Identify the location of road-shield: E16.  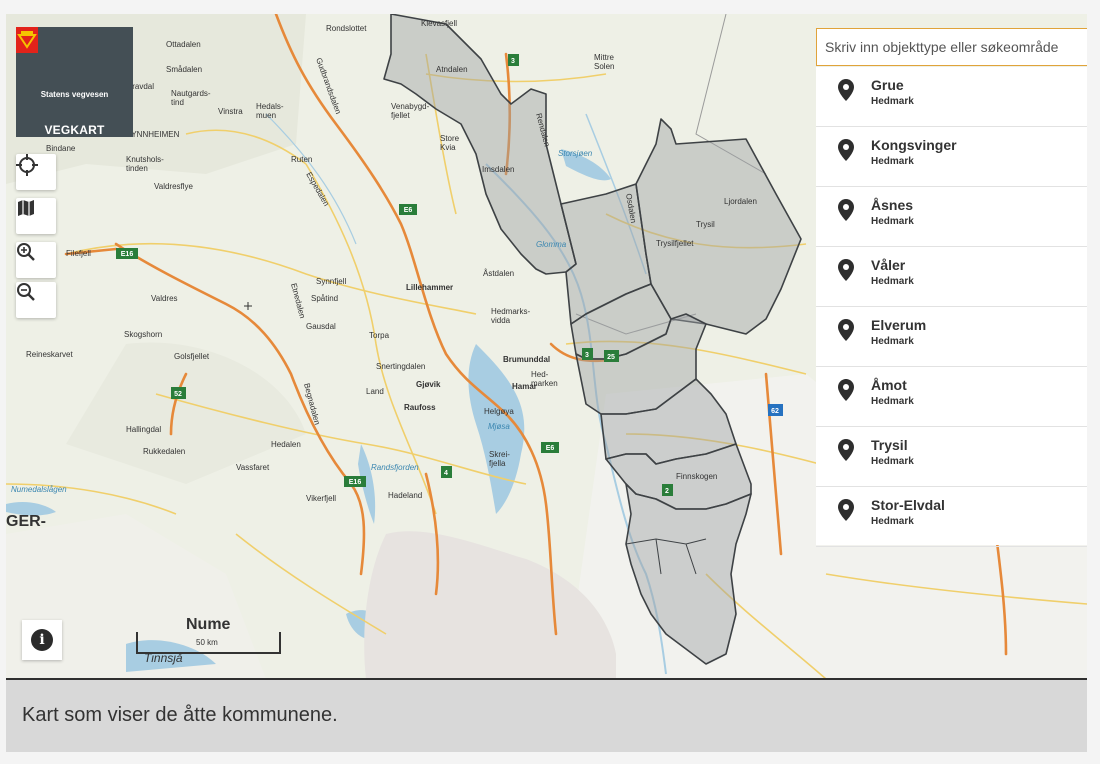
(127, 253).